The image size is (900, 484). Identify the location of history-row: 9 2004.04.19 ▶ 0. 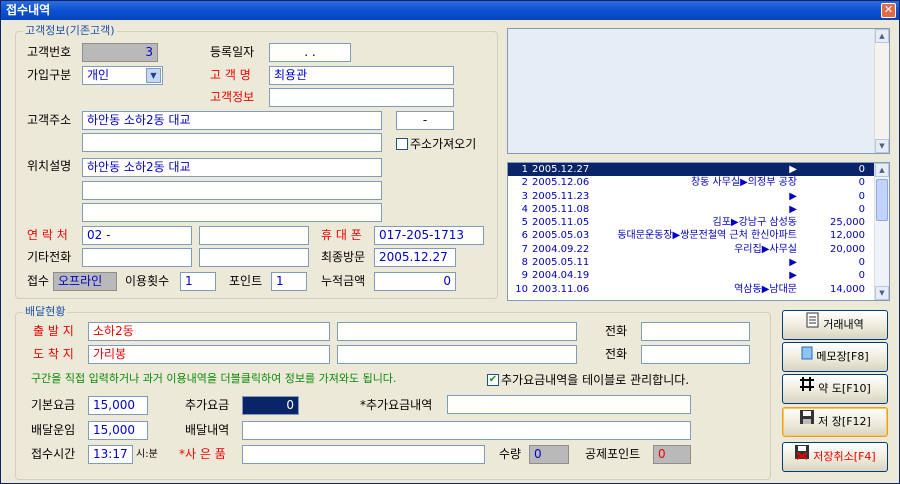
(698, 275).